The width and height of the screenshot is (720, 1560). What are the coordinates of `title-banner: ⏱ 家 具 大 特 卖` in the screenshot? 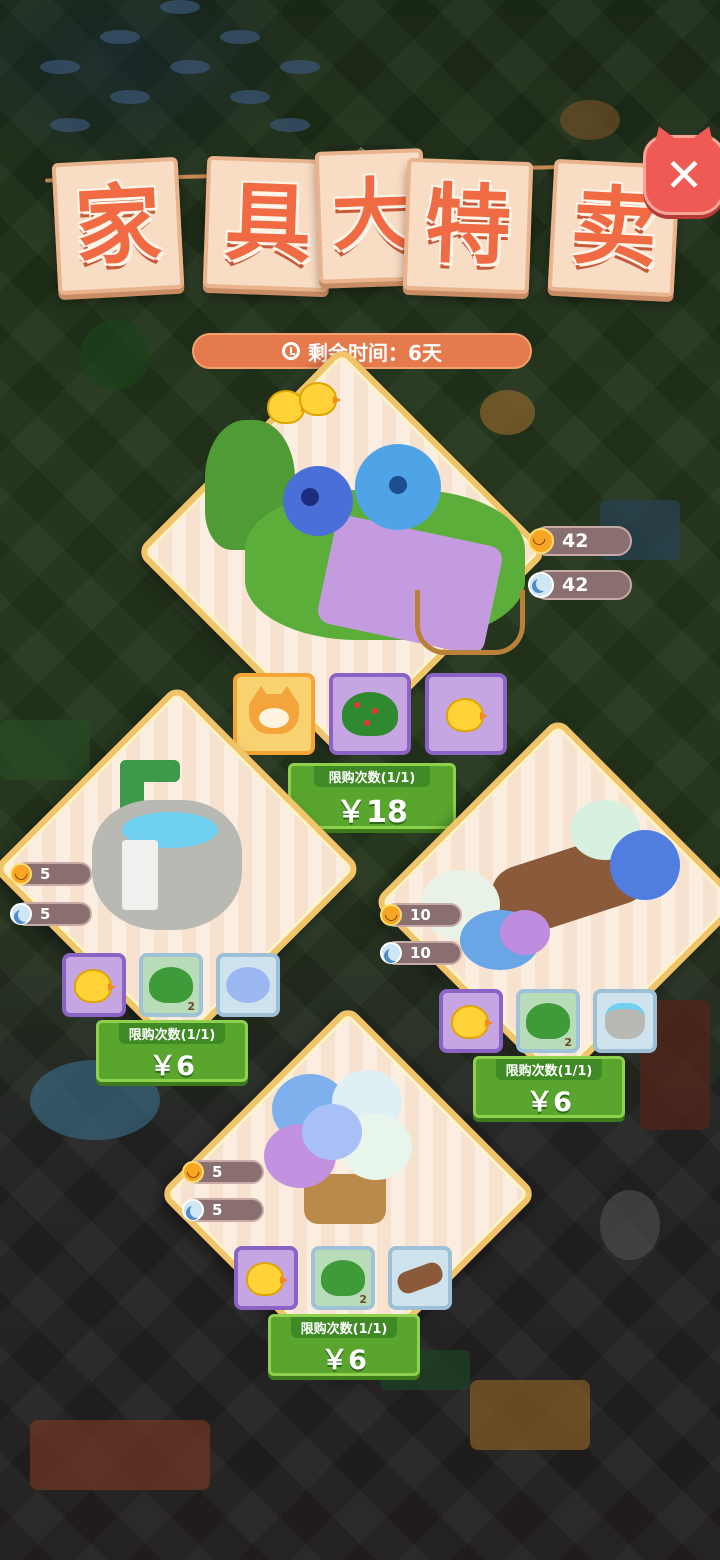 It's located at (370, 227).